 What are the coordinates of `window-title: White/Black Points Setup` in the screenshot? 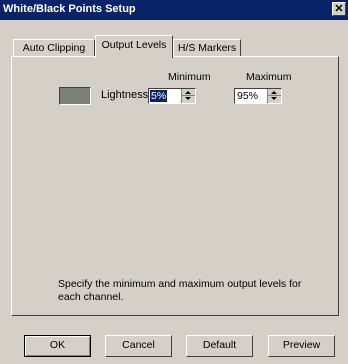 It's located at (69, 9).